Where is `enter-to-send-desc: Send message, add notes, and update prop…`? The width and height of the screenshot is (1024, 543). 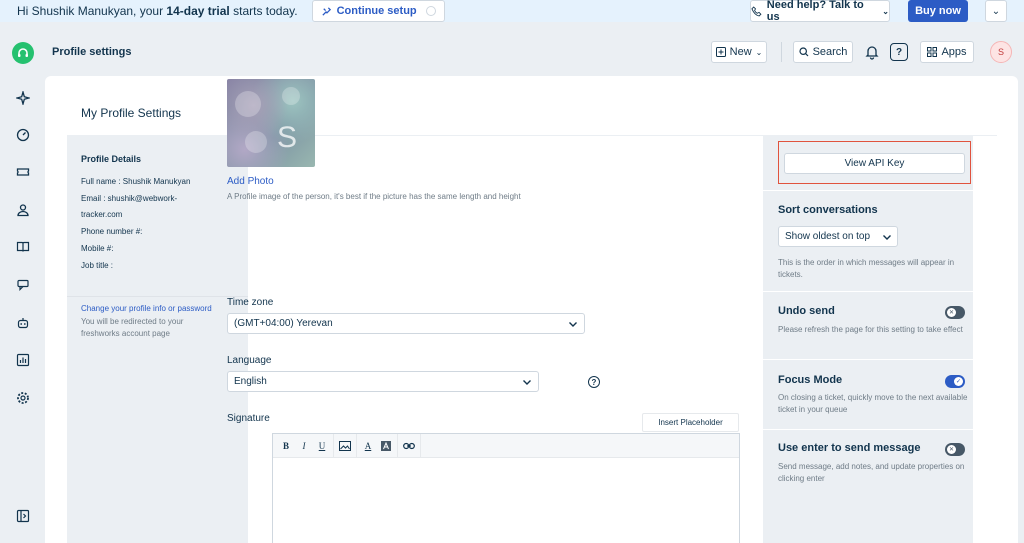 enter-to-send-desc: Send message, add notes, and update prop… is located at coordinates (871, 472).